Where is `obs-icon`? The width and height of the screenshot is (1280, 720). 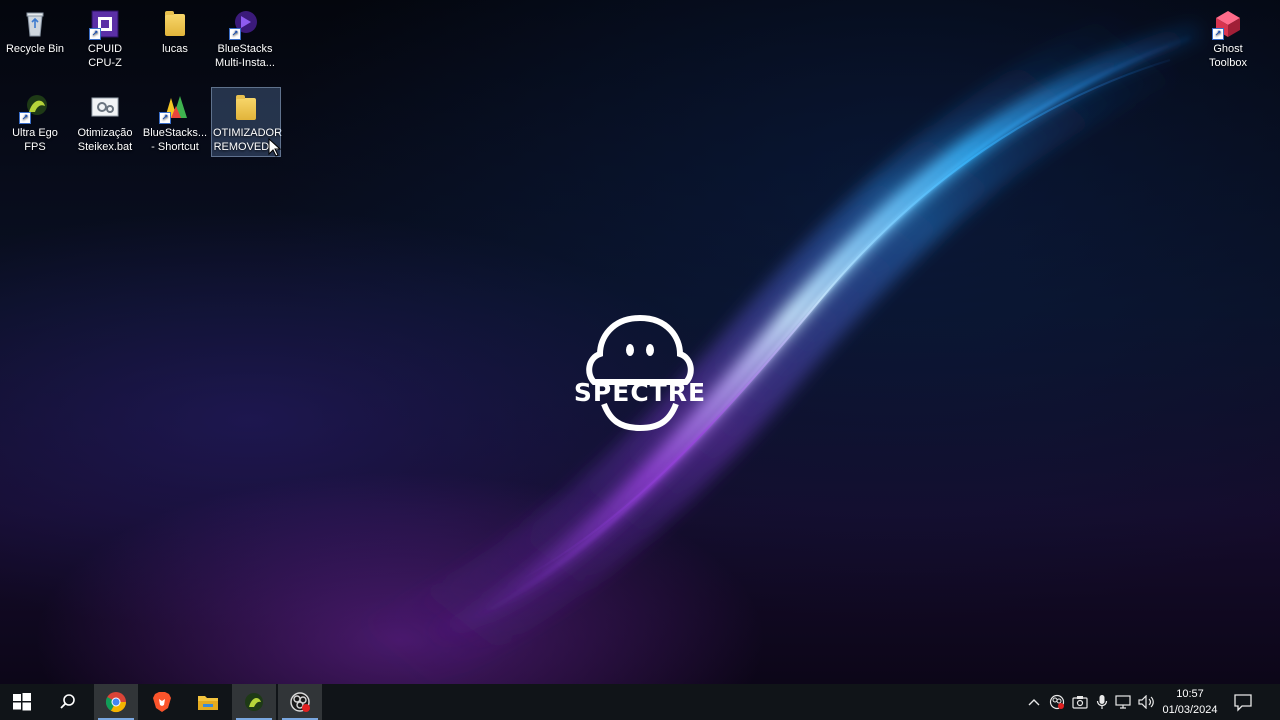 obs-icon is located at coordinates (300, 702).